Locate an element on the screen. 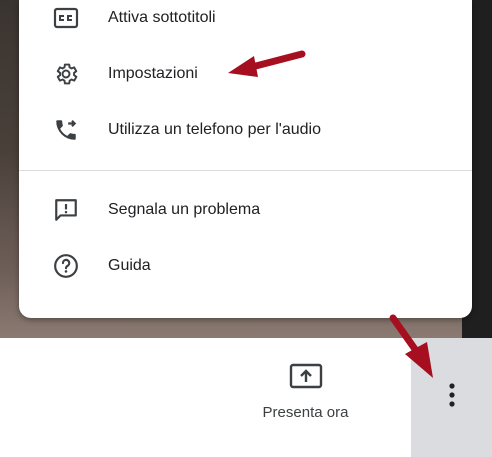  present-screen-icon is located at coordinates (306, 378).